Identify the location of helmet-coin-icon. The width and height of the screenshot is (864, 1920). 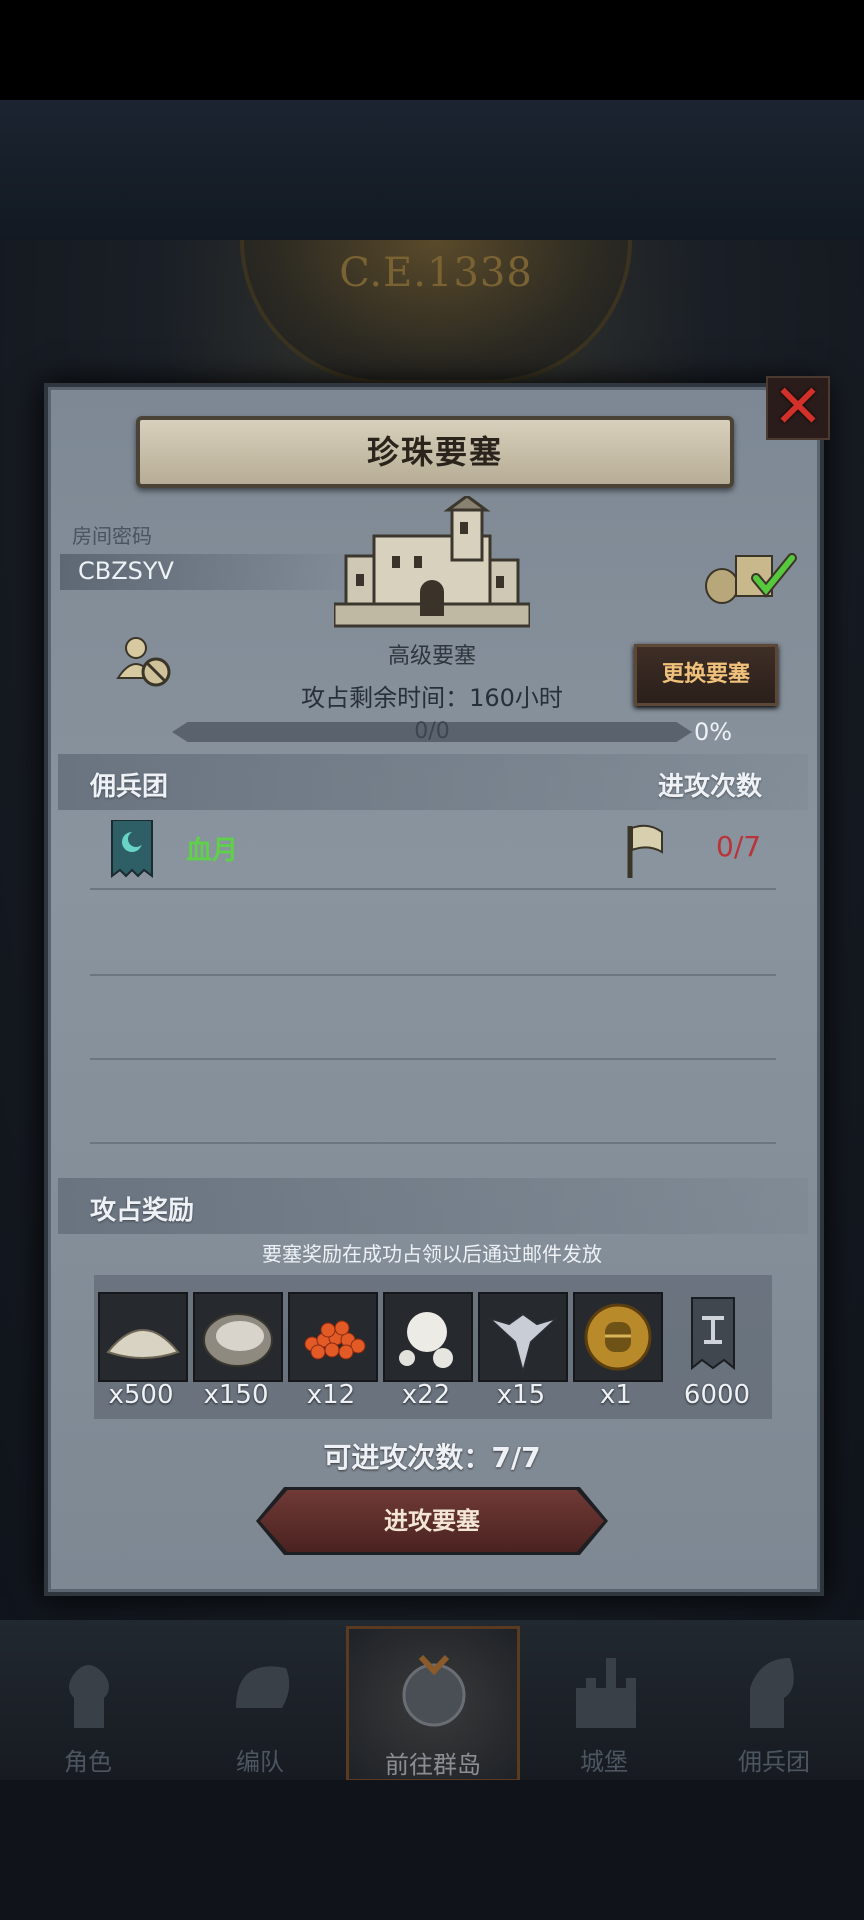
(618, 1337).